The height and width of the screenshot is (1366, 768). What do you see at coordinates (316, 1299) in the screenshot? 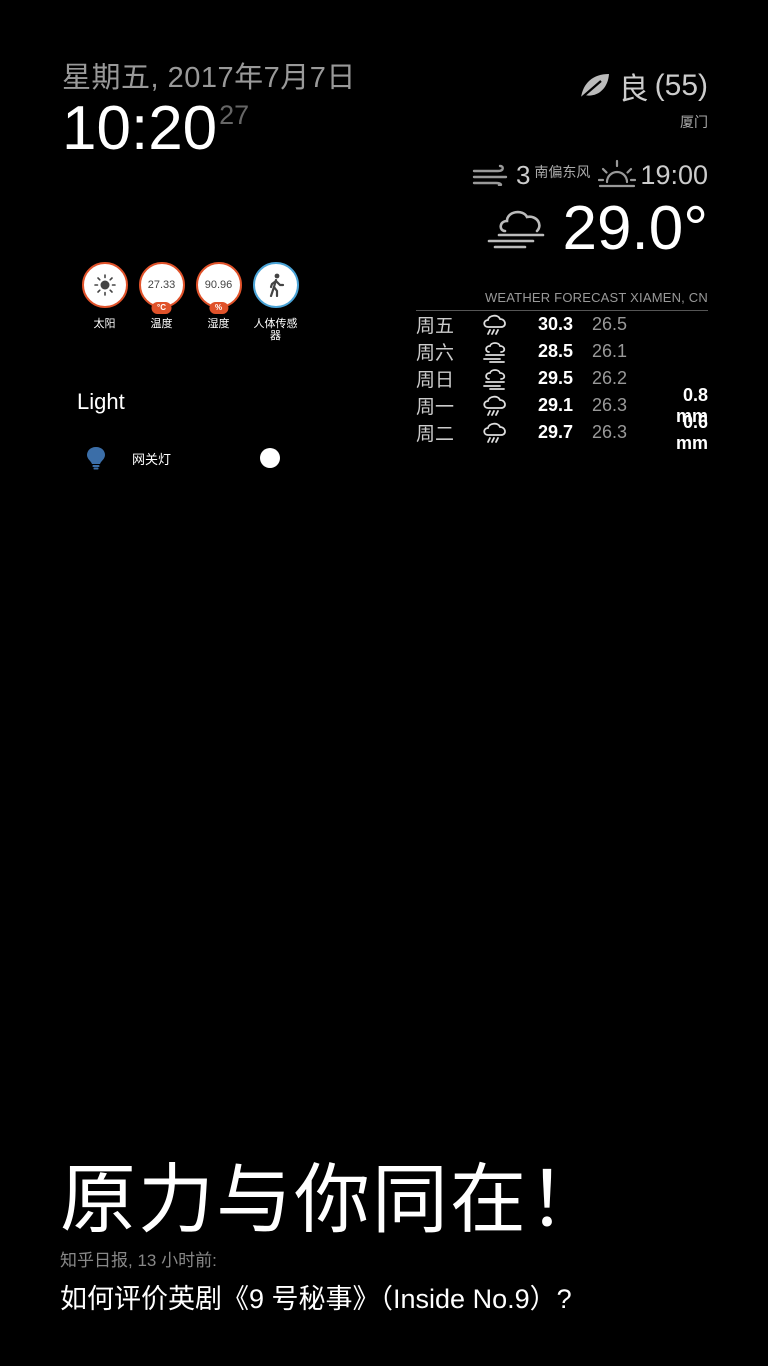
I see `news-headline: 如何评价英剧《9 号秘事》（Inside No.9）?` at bounding box center [316, 1299].